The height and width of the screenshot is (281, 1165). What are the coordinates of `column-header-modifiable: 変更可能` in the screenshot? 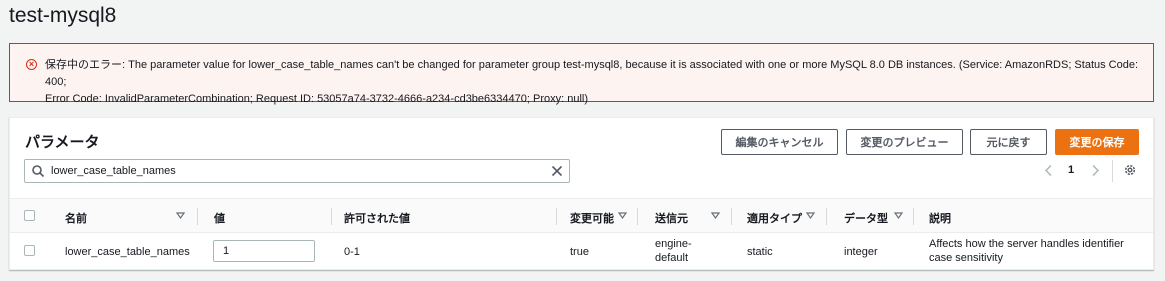 It's located at (592, 218).